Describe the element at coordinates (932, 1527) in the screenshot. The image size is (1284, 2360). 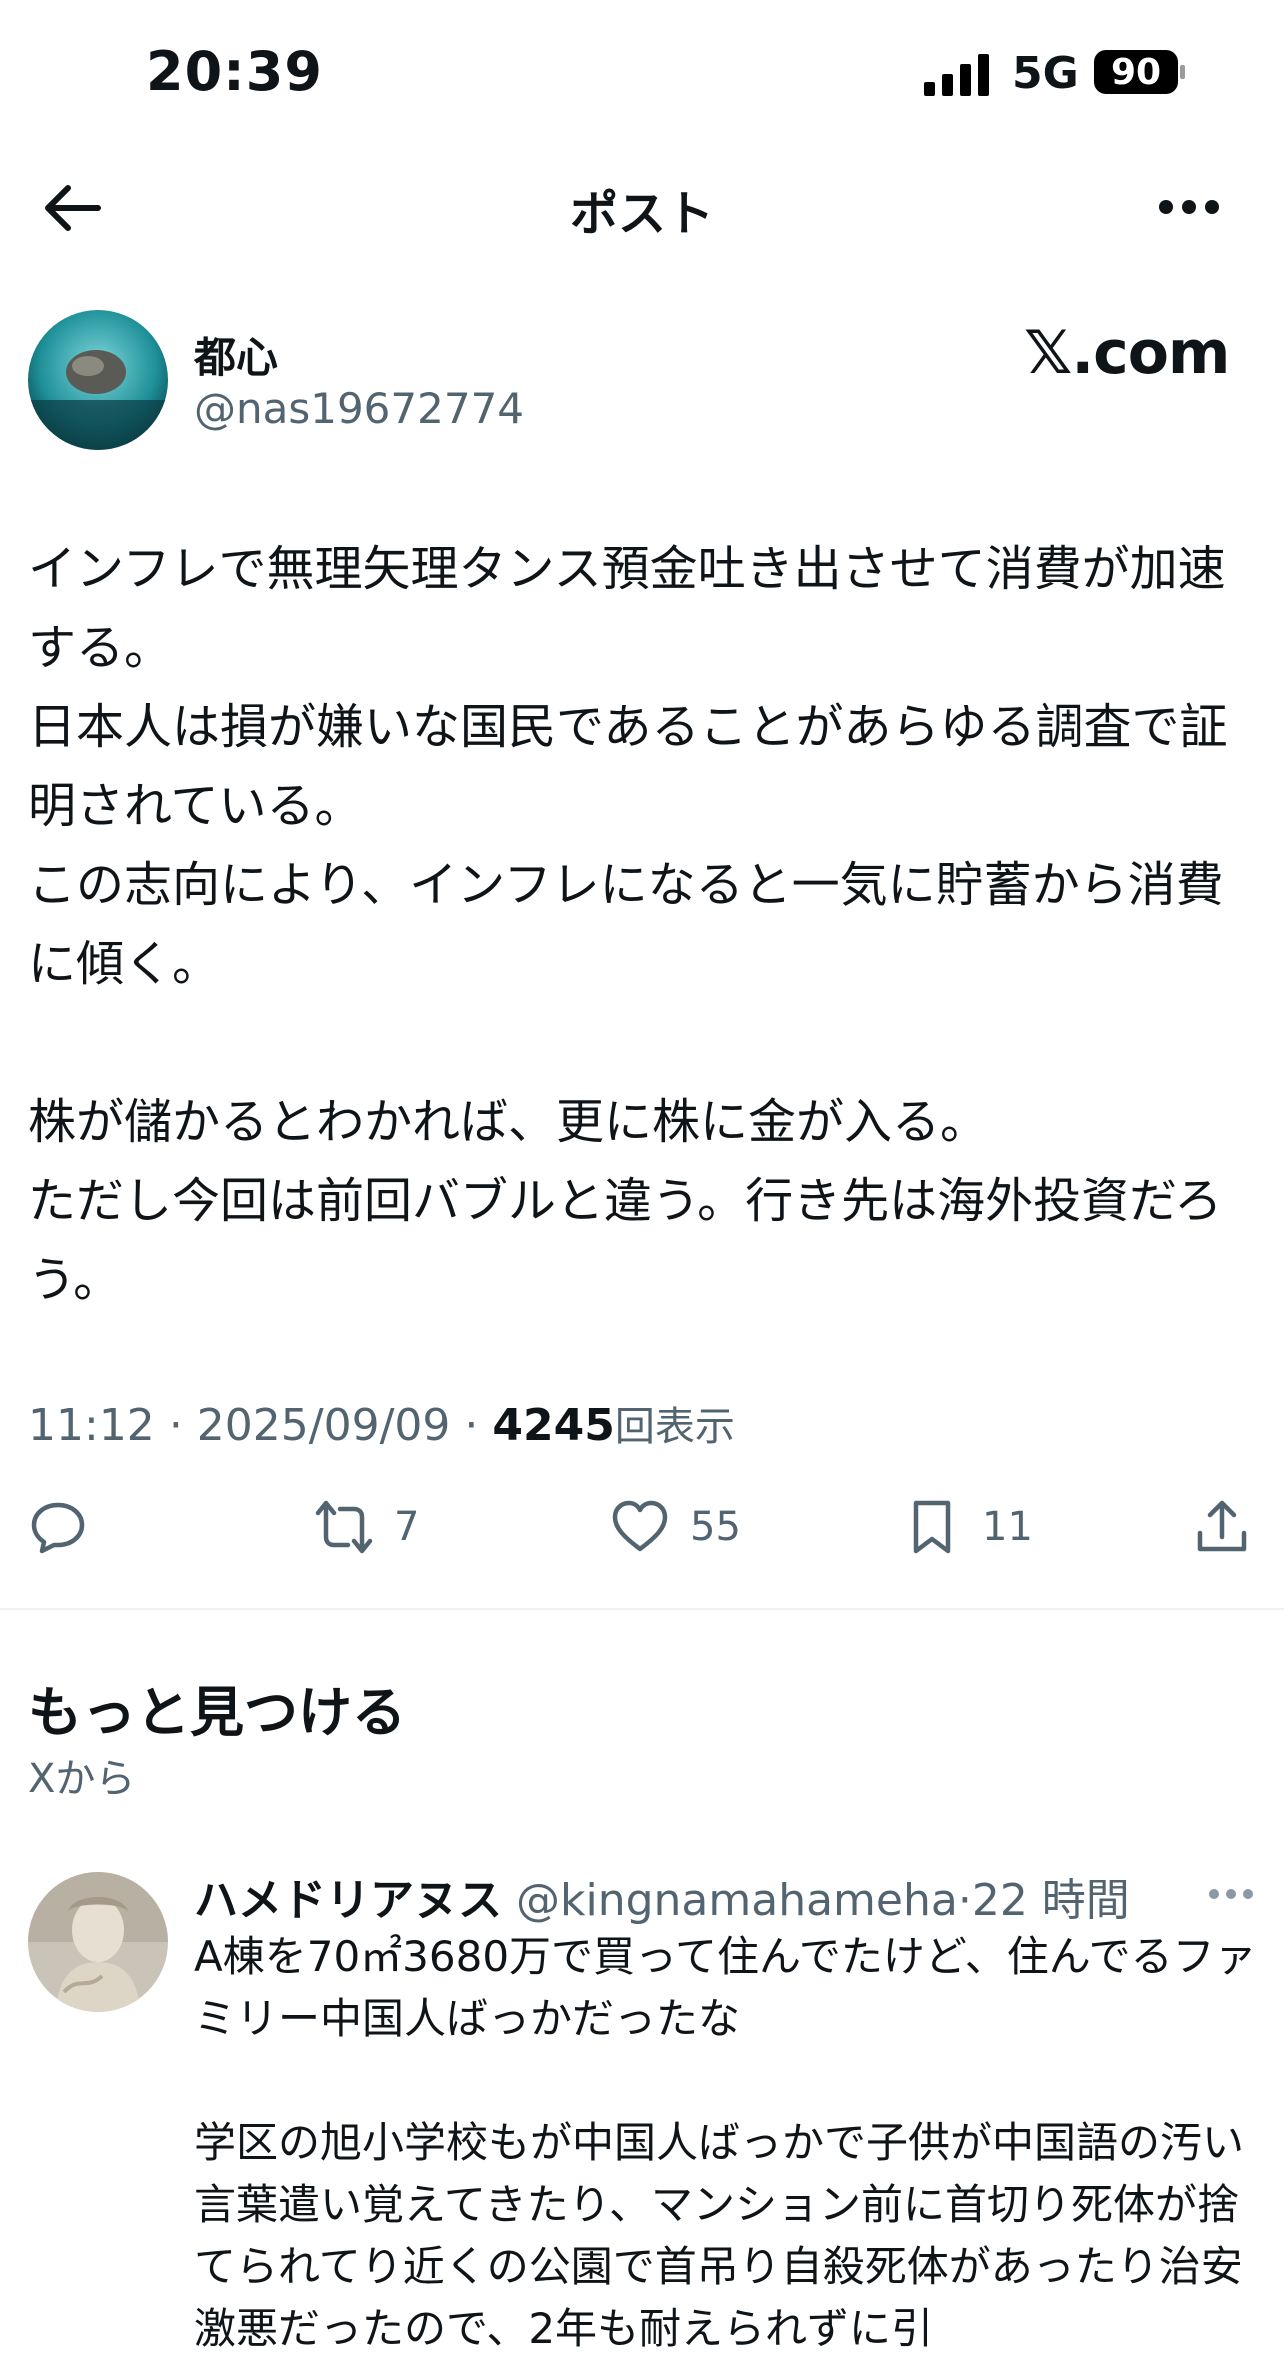
I see `bookmark-icon` at that location.